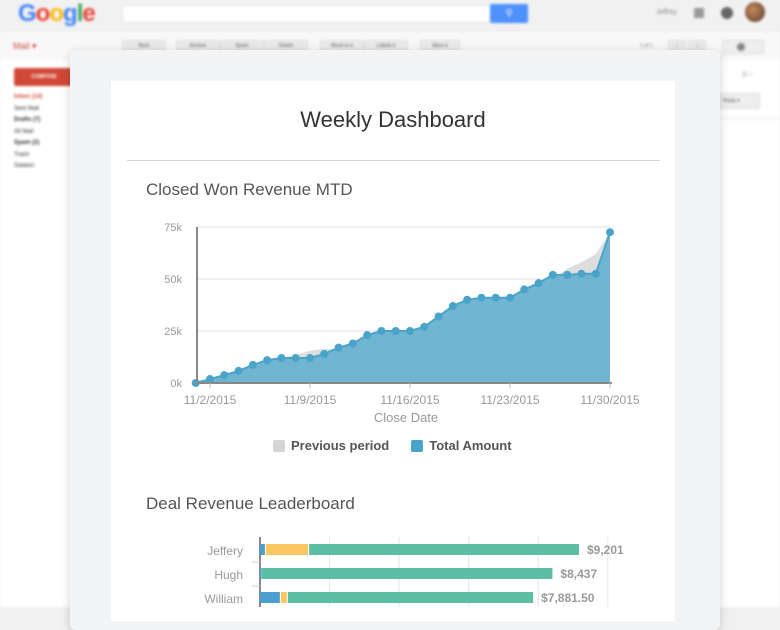 Image resolution: width=780 pixels, height=630 pixels. What do you see at coordinates (578, 574) in the screenshot?
I see `bar-total-label: $8,437` at bounding box center [578, 574].